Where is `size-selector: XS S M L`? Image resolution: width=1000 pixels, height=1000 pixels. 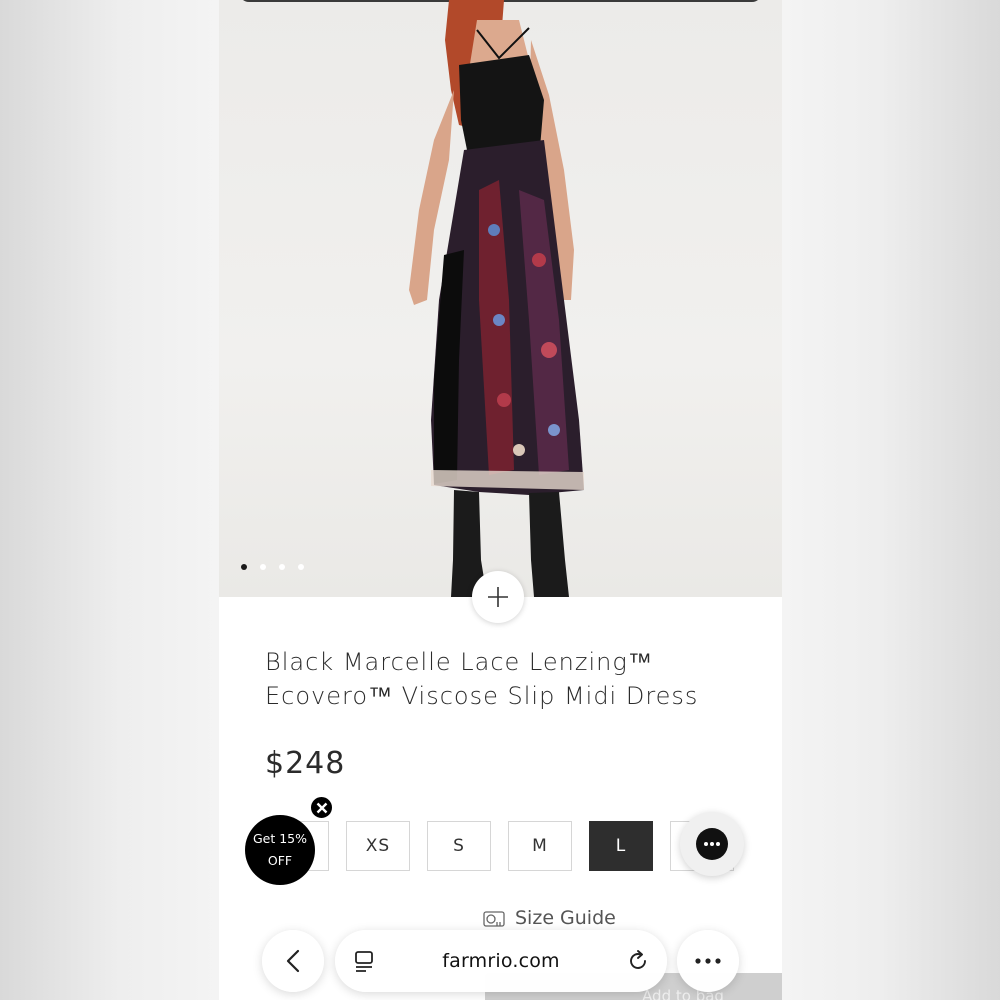 size-selector: XS S M L is located at coordinates (499, 846).